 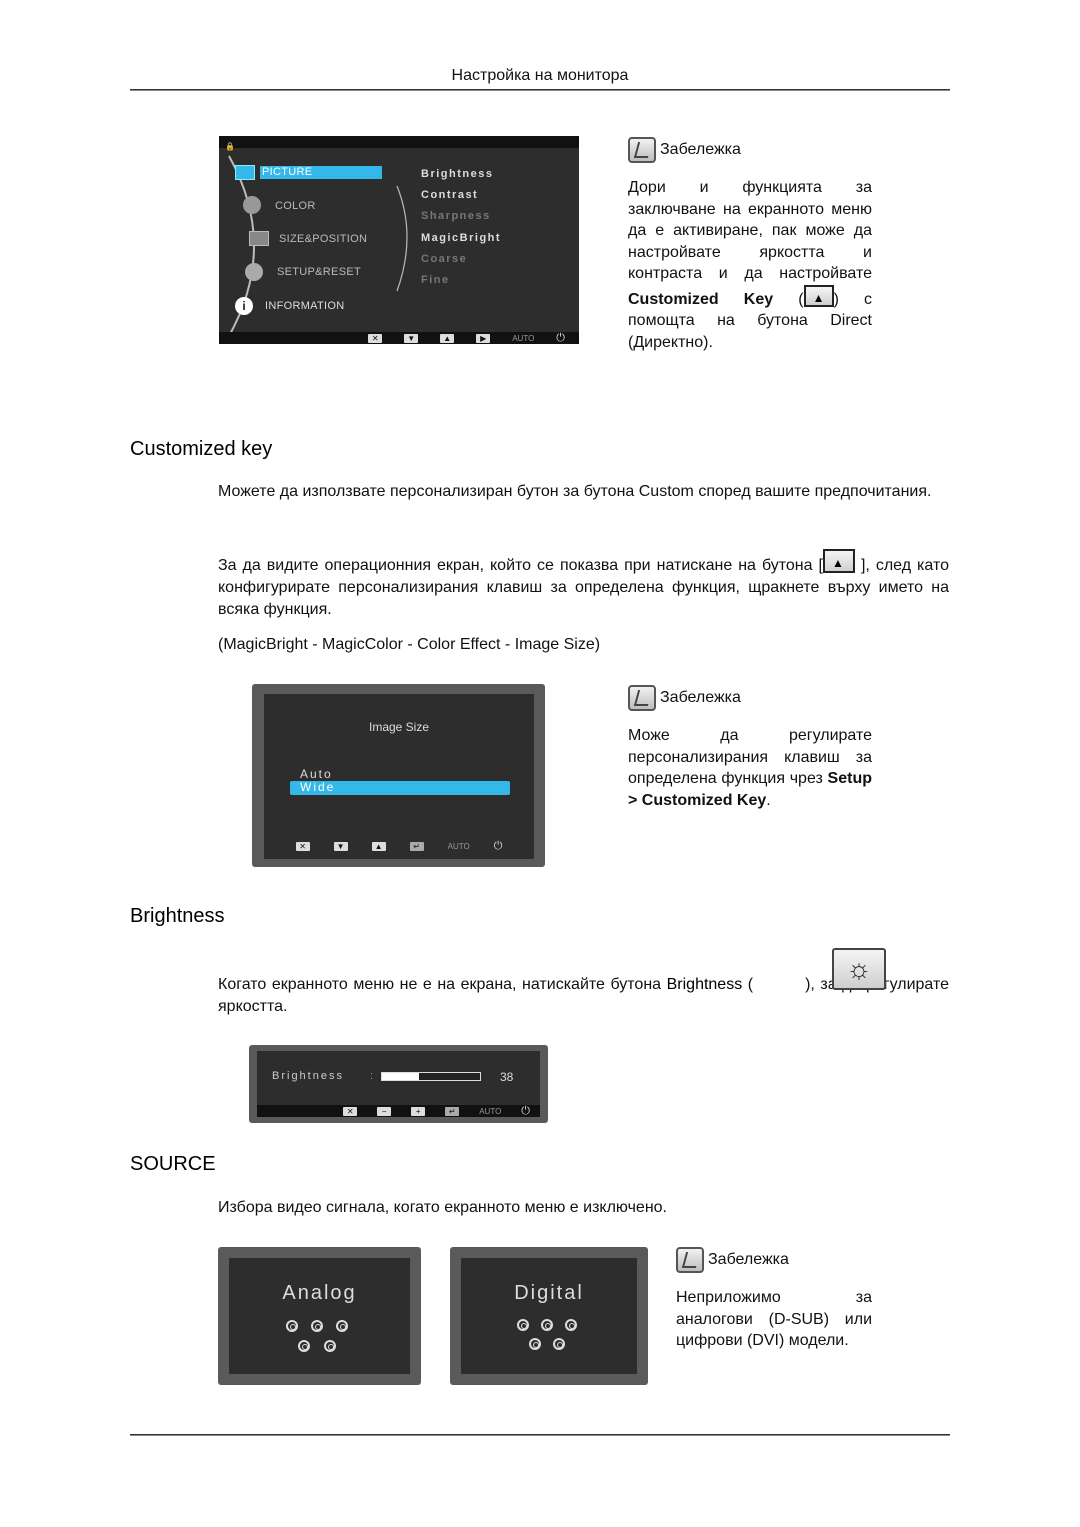 I want to click on osd-brightness-value: 38, so click(x=507, y=1077).